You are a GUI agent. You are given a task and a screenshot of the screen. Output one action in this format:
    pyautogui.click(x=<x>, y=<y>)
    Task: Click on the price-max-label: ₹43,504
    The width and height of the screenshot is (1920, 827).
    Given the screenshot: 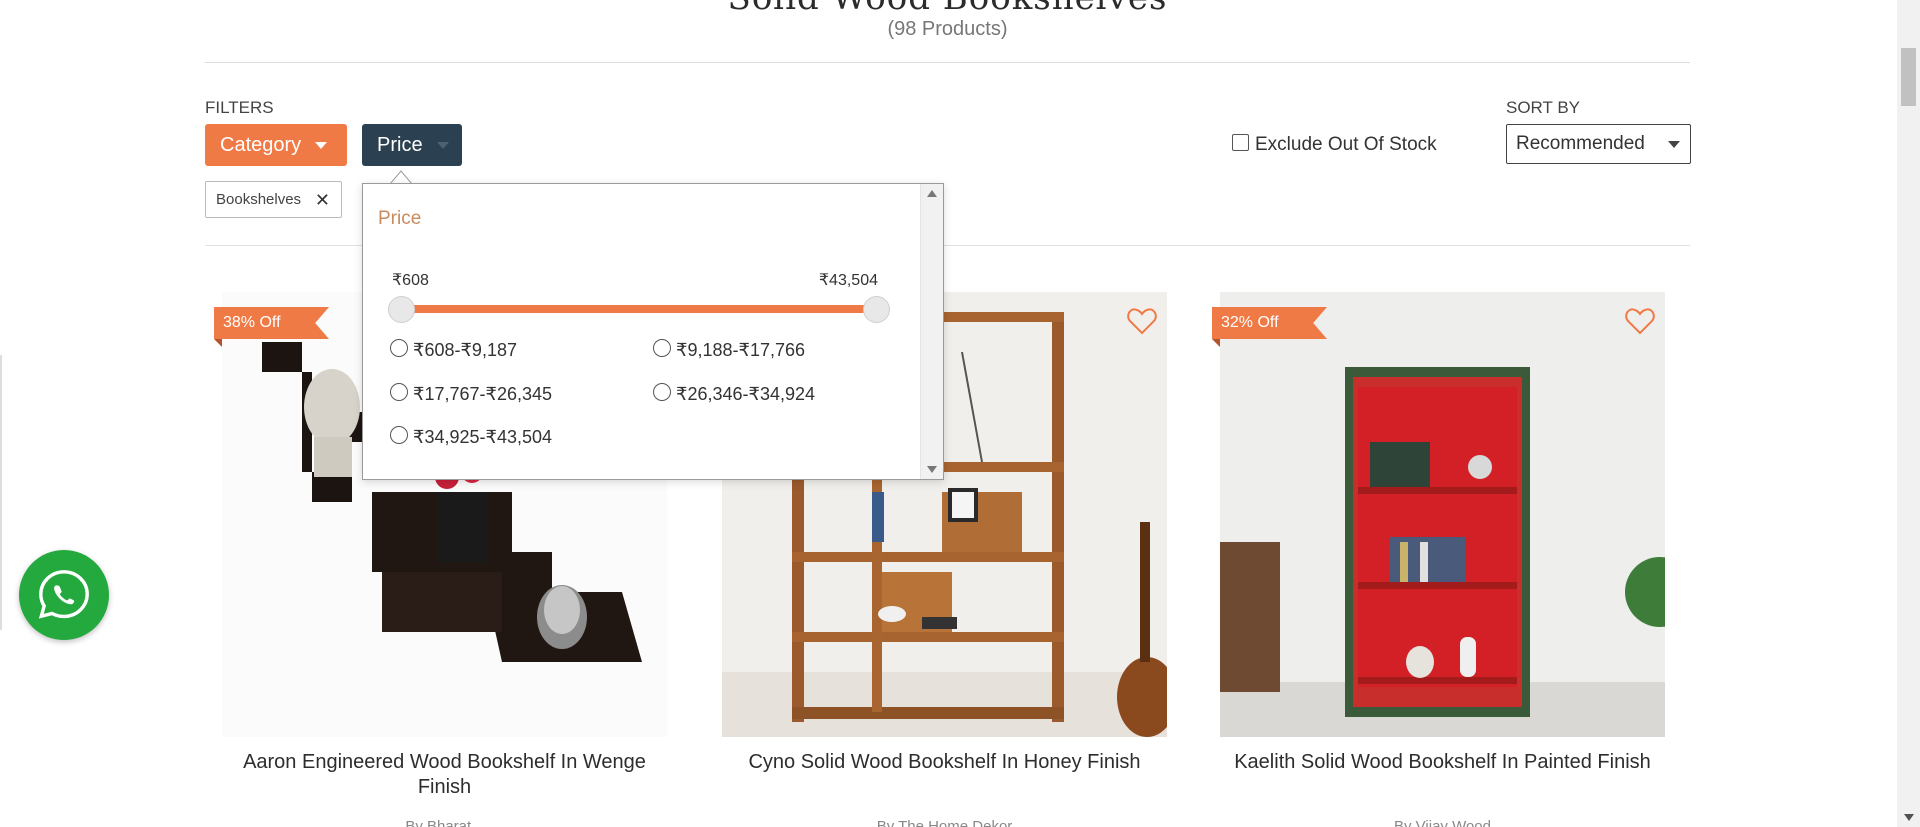 What is the action you would take?
    pyautogui.click(x=848, y=280)
    